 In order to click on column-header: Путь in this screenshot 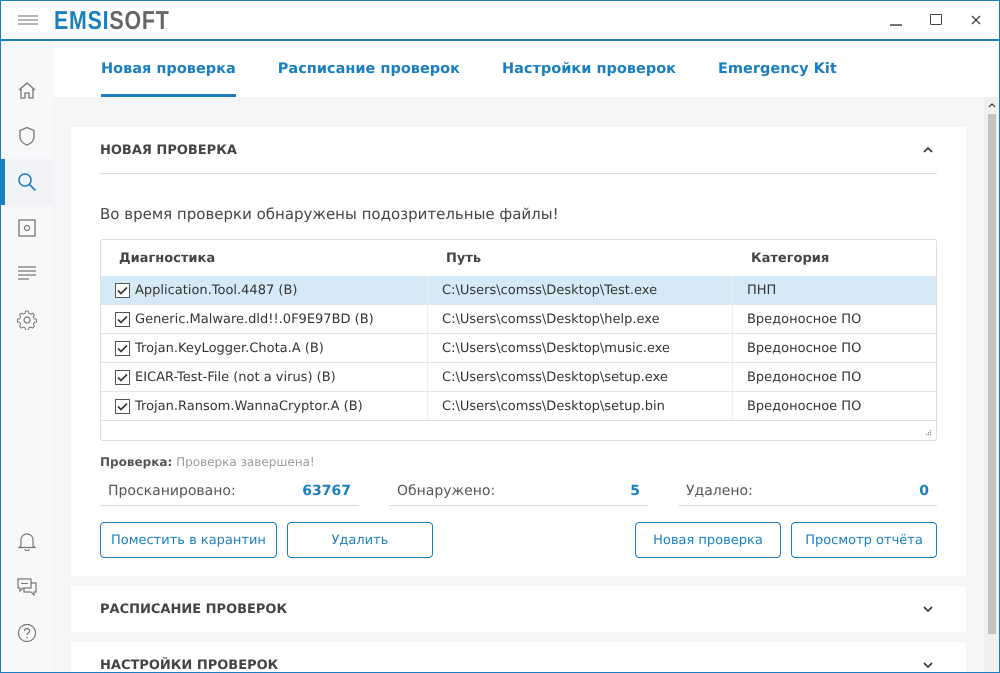, I will do `click(580, 258)`.